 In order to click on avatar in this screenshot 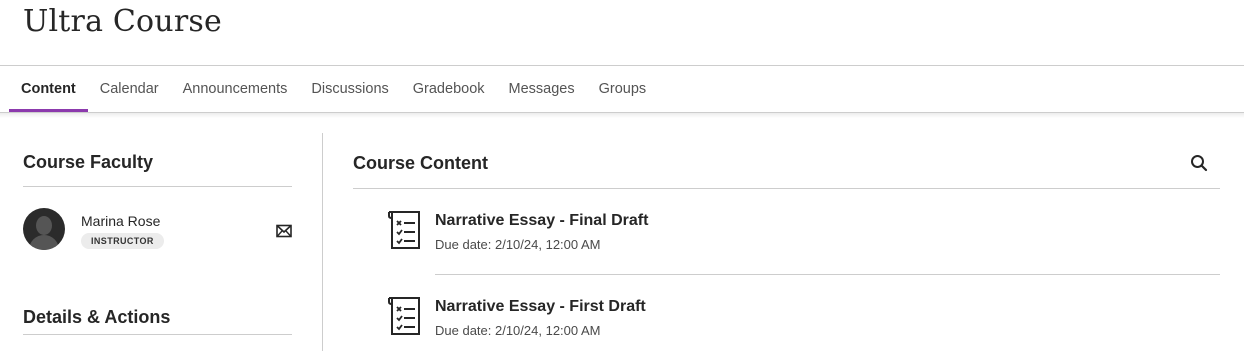, I will do `click(44, 229)`.